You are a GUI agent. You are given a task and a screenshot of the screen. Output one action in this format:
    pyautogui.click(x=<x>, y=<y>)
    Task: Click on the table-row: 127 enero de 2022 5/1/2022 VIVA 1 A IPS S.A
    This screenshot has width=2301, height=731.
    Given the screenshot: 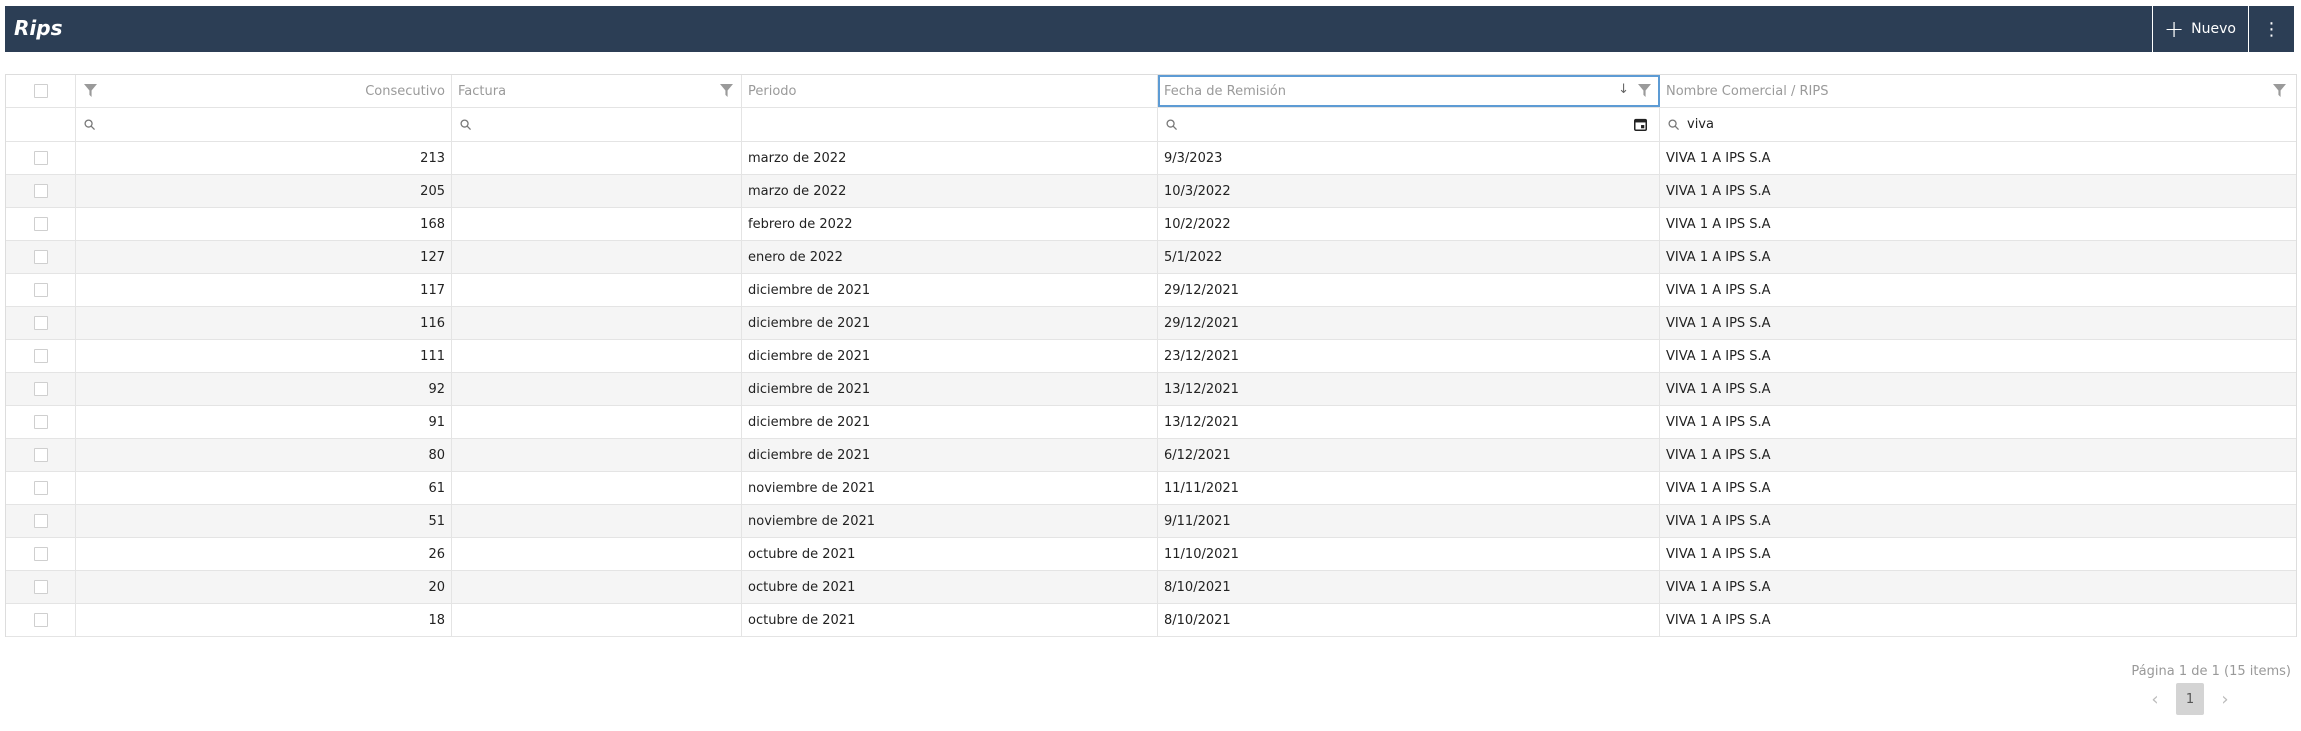 What is the action you would take?
    pyautogui.click(x=1151, y=257)
    